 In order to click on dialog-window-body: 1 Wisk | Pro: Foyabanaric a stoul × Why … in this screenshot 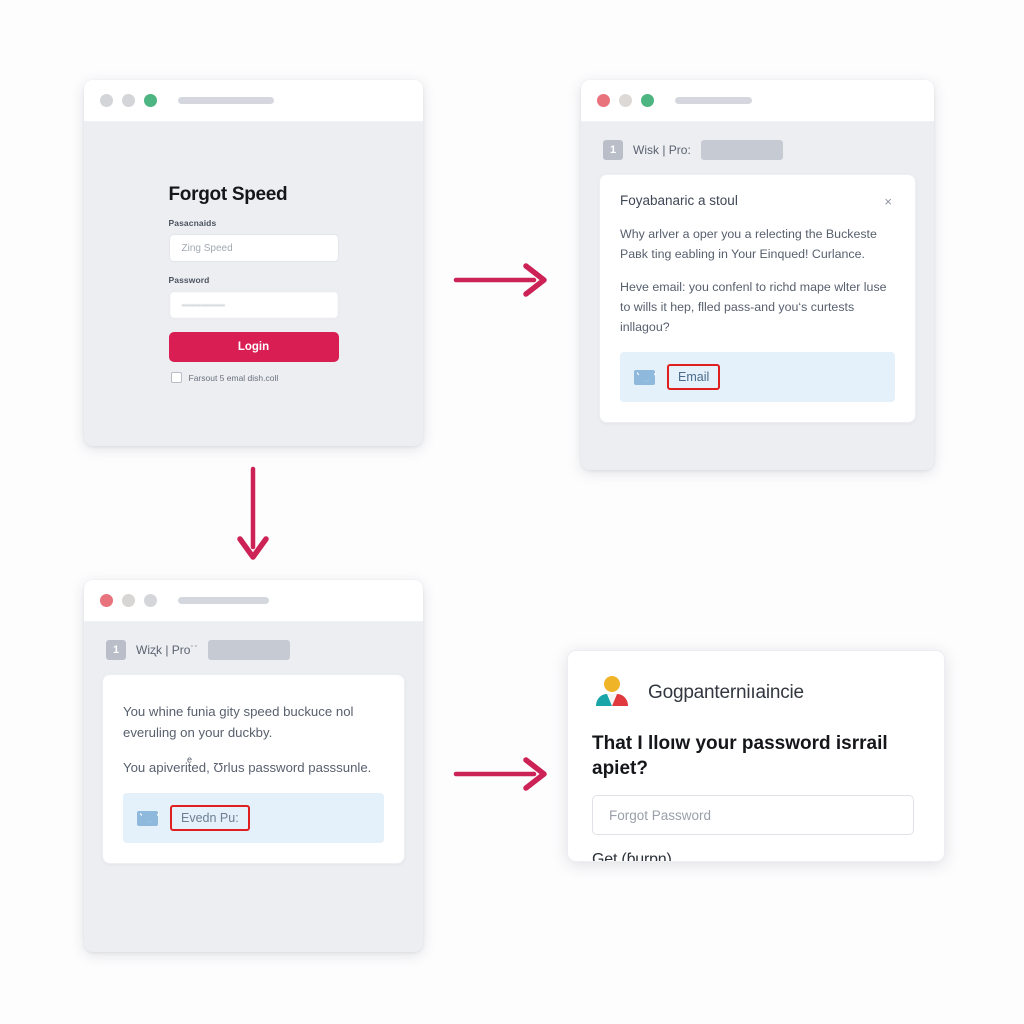, I will do `click(757, 296)`.